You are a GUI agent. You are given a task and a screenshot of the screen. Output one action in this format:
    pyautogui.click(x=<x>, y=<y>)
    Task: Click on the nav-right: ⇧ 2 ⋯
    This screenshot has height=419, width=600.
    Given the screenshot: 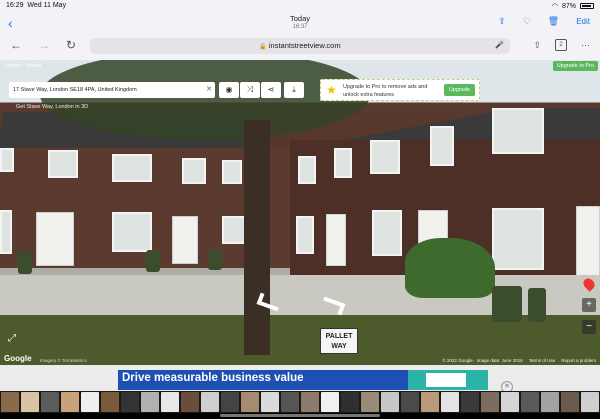 What is the action you would take?
    pyautogui.click(x=561, y=45)
    